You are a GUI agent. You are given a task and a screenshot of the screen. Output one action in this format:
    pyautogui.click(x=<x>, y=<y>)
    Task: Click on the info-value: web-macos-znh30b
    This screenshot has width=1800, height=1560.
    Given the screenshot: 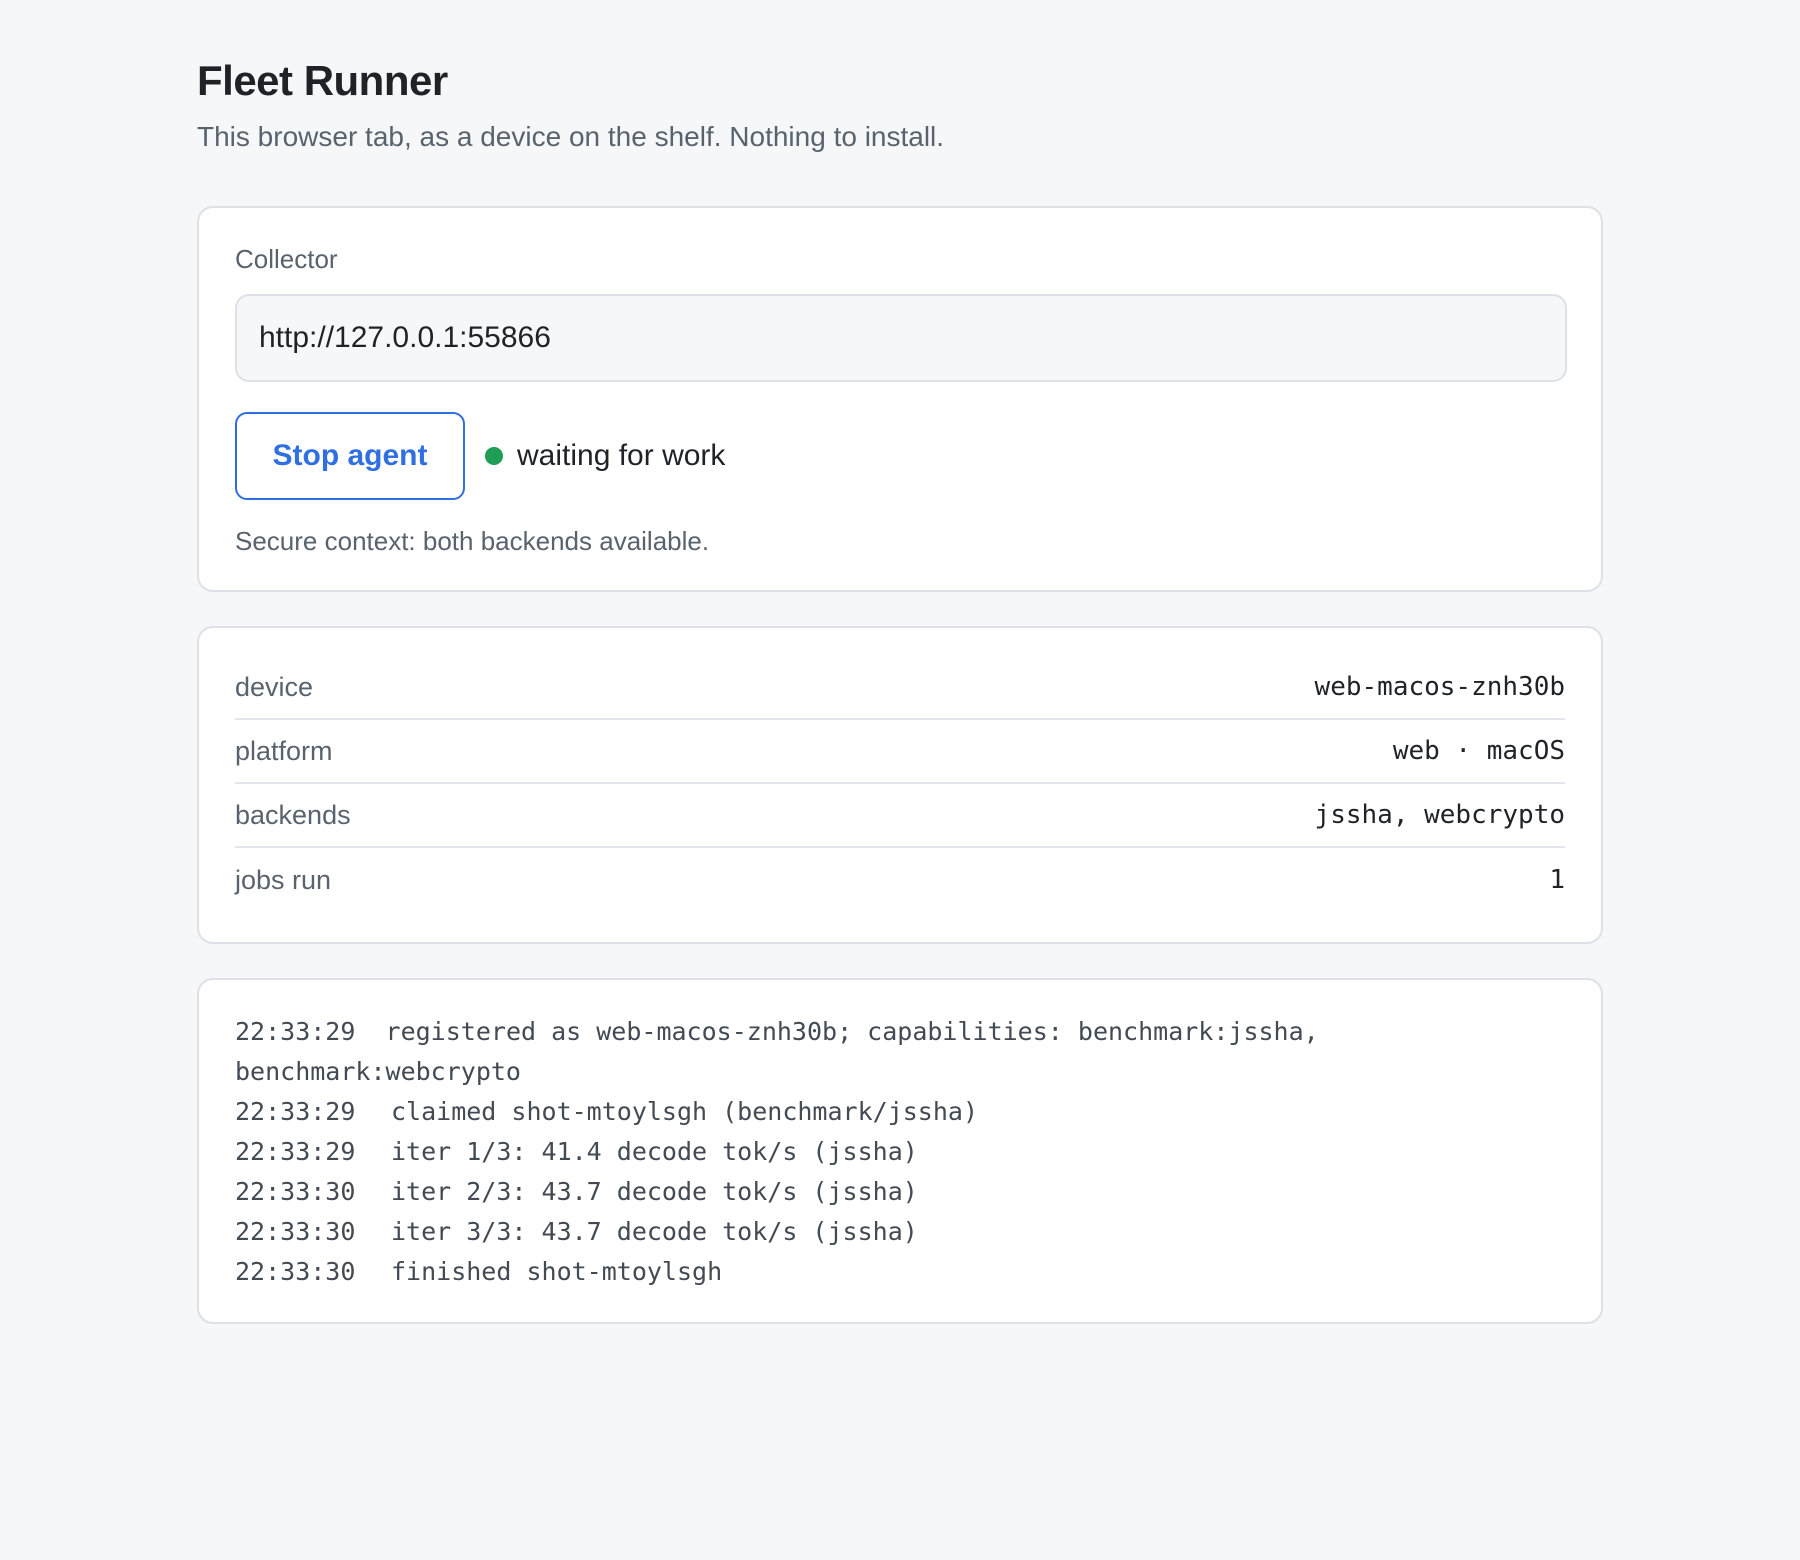 What is the action you would take?
    pyautogui.click(x=1439, y=687)
    